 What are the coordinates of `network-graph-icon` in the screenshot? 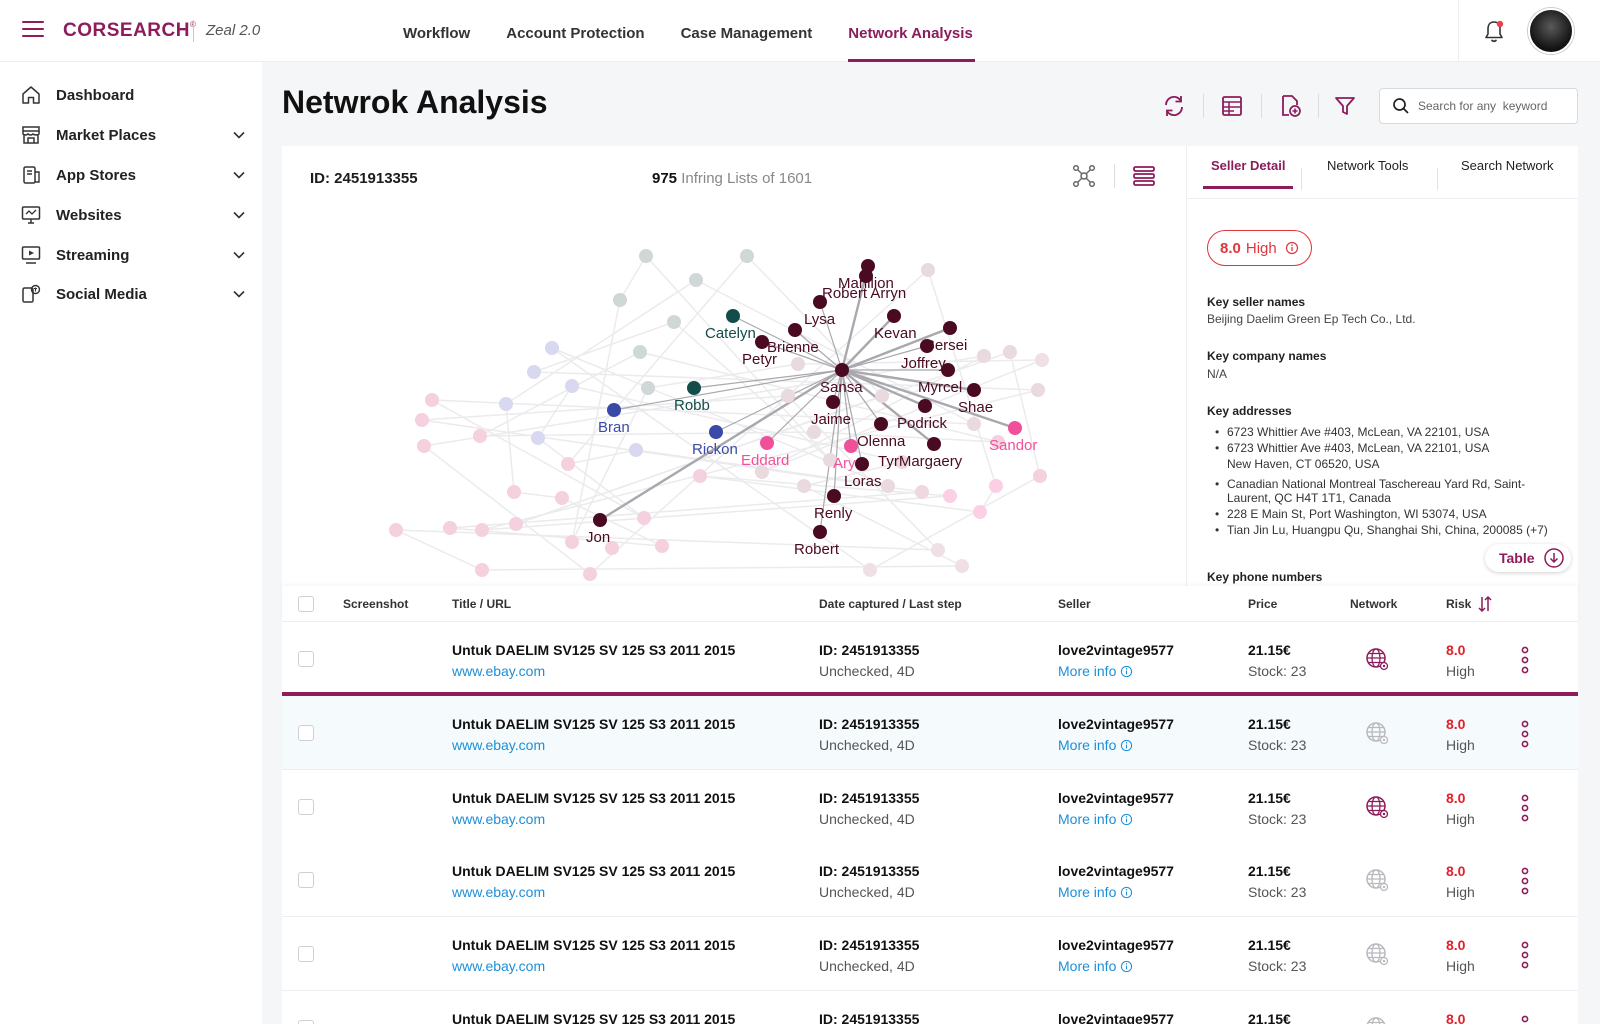 It's located at (1084, 176).